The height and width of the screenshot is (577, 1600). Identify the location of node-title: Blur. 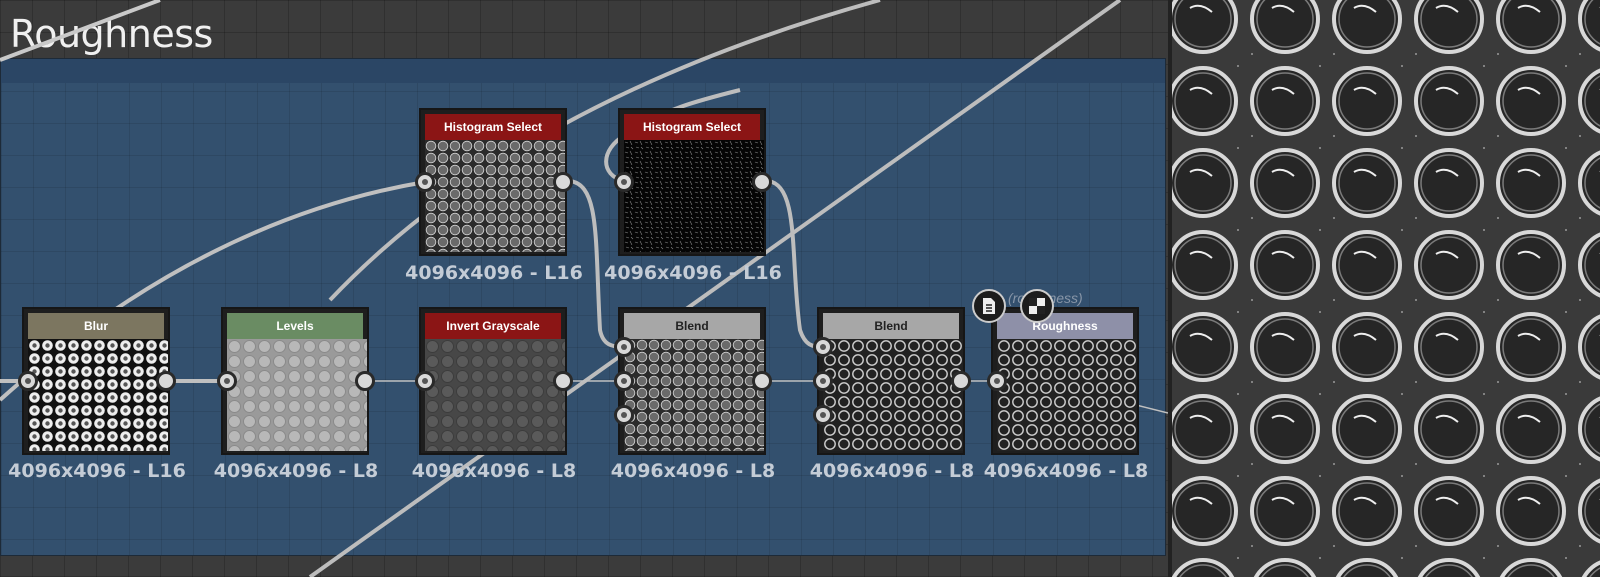
(96, 326).